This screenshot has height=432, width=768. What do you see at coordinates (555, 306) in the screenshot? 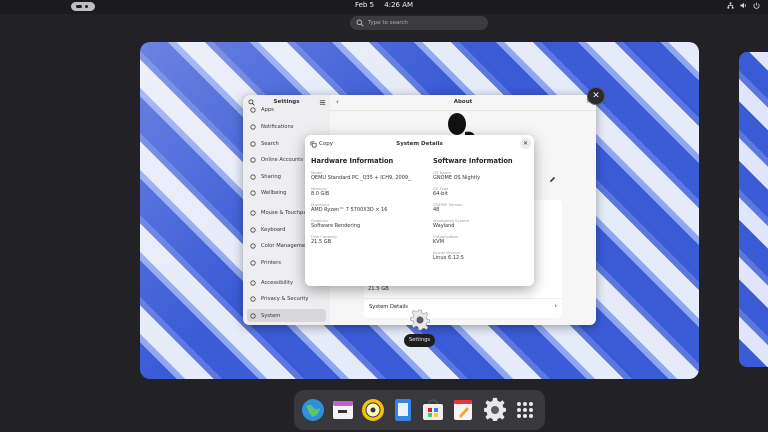
I see `chevron-right-icon: ›` at bounding box center [555, 306].